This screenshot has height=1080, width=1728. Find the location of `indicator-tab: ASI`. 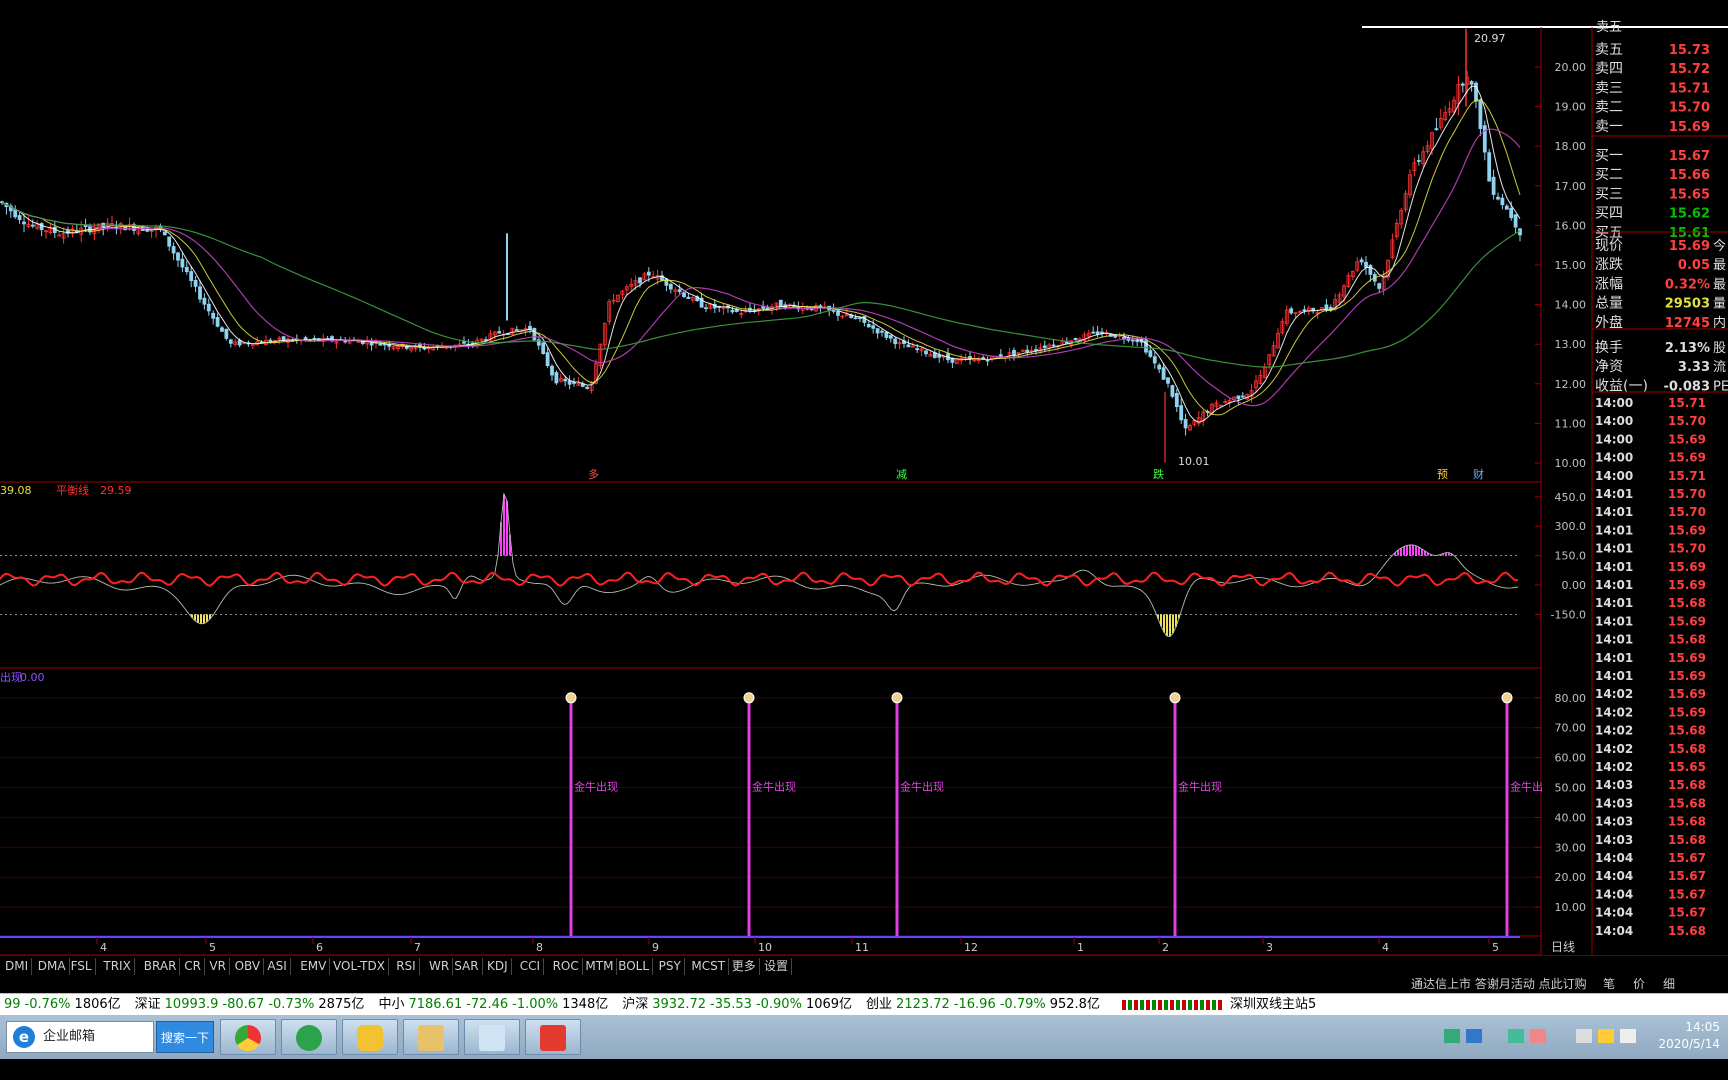

indicator-tab: ASI is located at coordinates (277, 966).